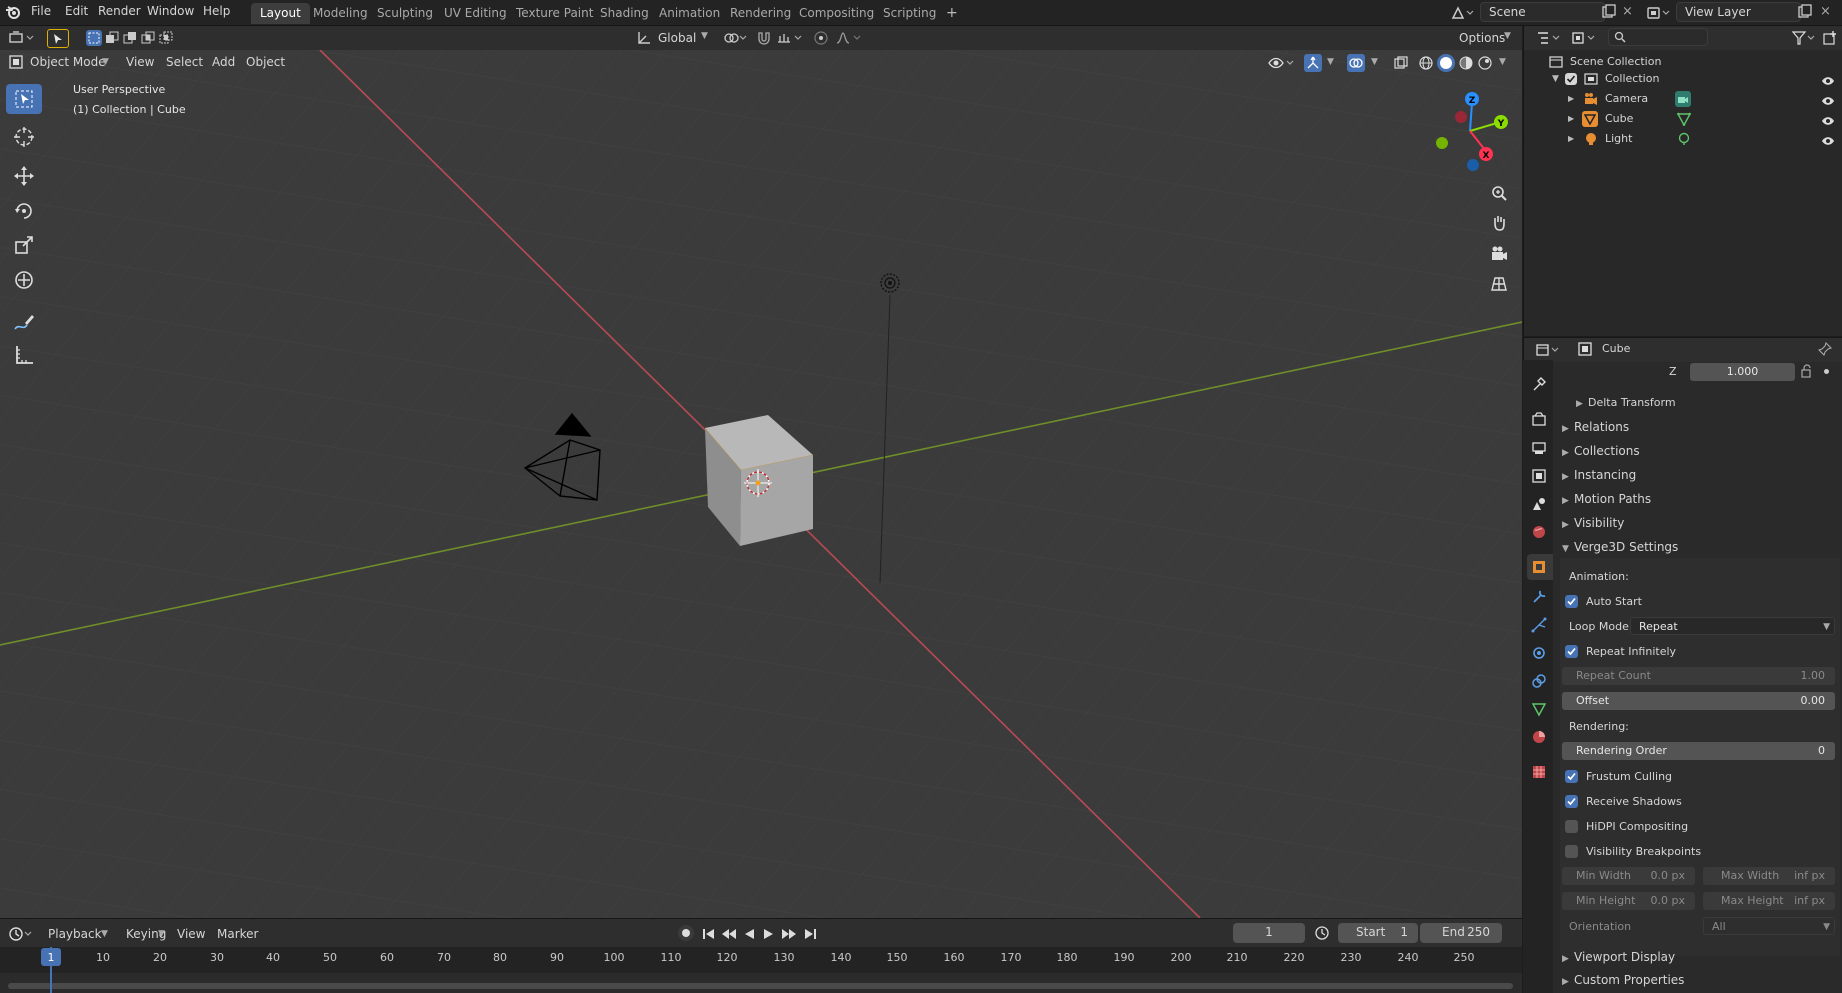  I want to click on snap-target-icon, so click(791, 38).